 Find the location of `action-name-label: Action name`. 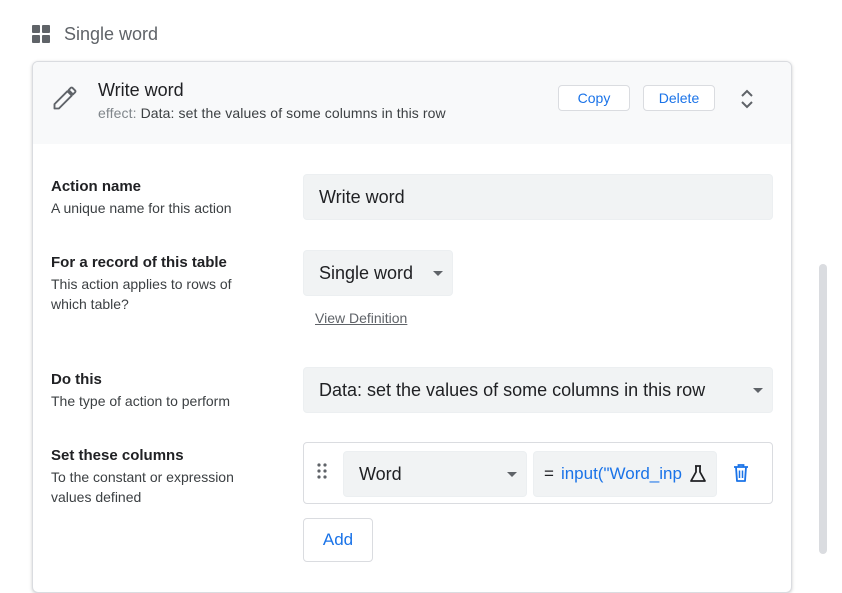

action-name-label: Action name is located at coordinates (96, 186).